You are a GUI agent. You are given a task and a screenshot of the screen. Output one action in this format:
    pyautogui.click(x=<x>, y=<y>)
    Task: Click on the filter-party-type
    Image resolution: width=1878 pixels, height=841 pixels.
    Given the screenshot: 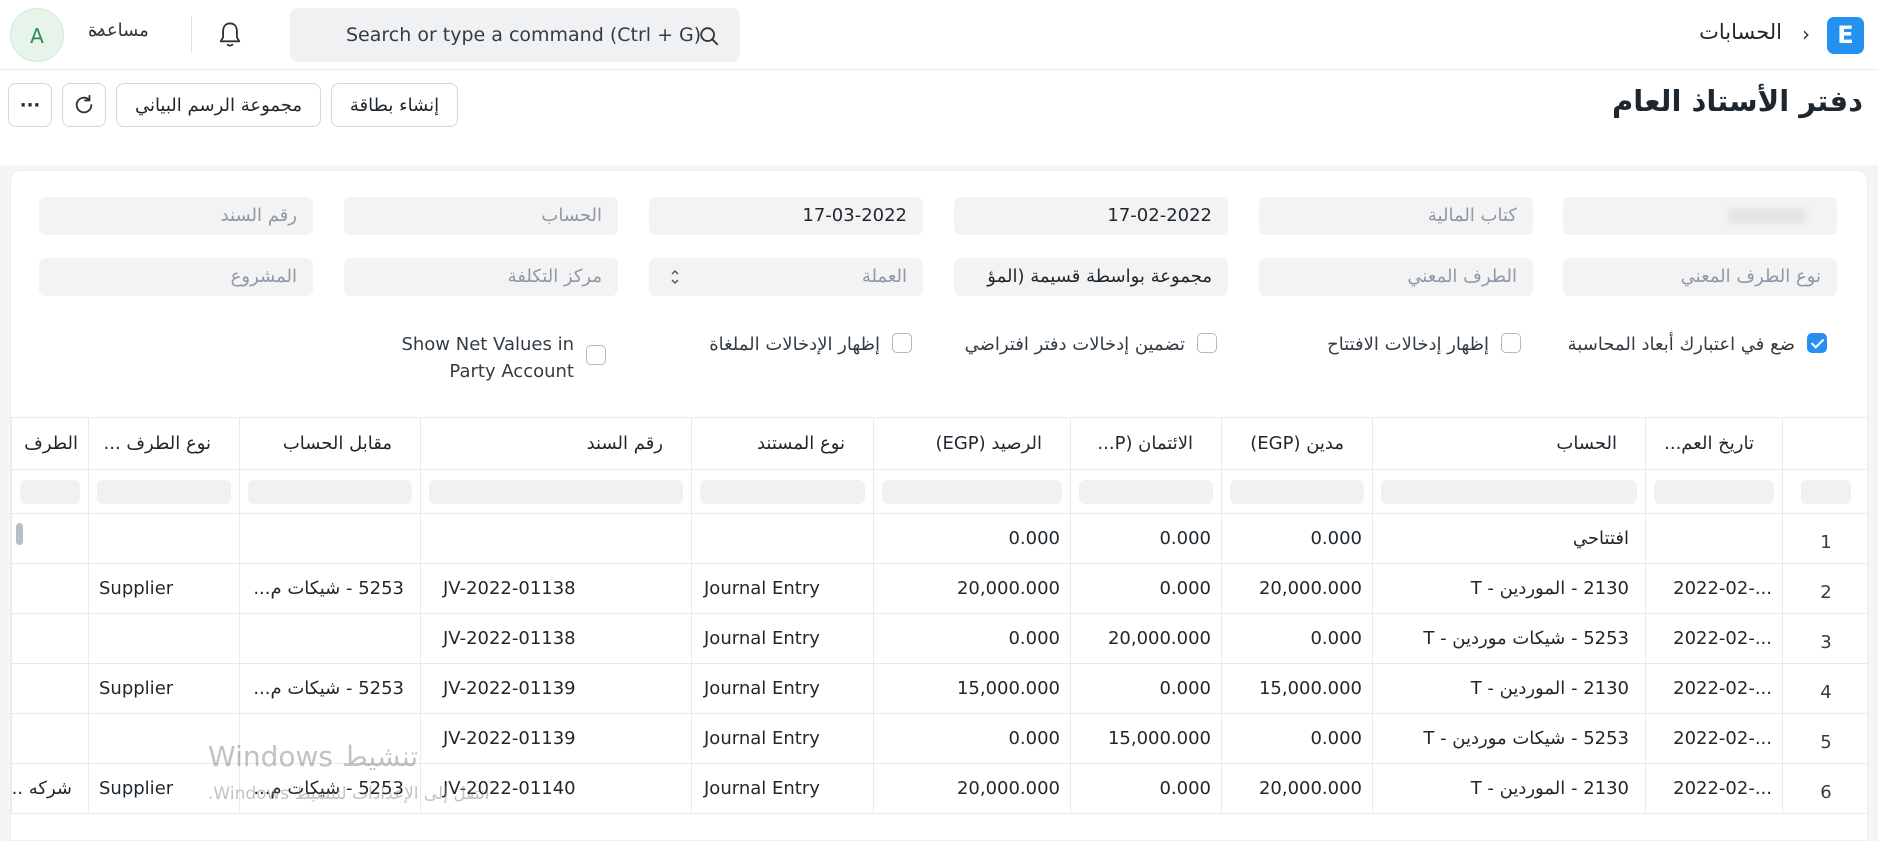 What is the action you would take?
    pyautogui.click(x=163, y=491)
    